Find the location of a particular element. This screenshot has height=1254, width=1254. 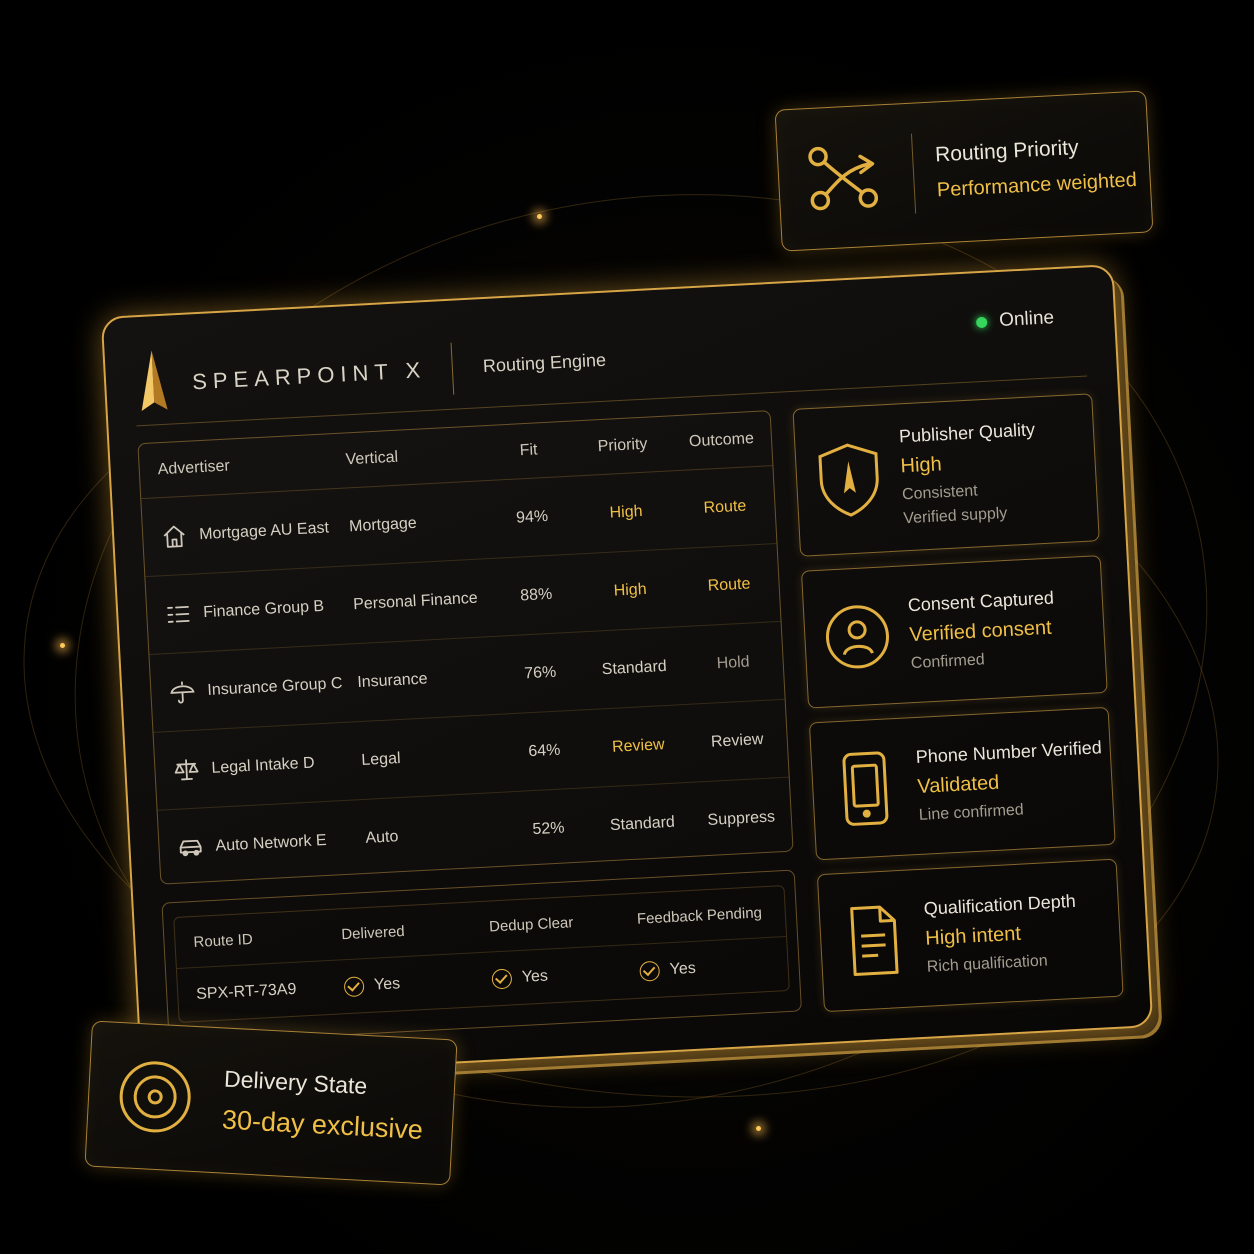

header-priority: Priority is located at coordinates (622, 445).